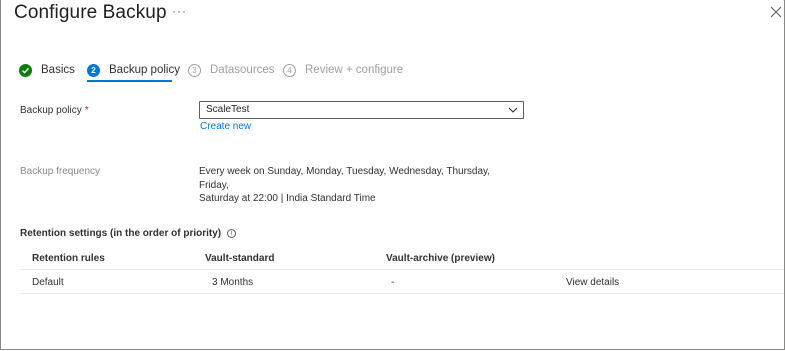 Image resolution: width=785 pixels, height=351 pixels. I want to click on rule-name-cell: Default, so click(48, 282).